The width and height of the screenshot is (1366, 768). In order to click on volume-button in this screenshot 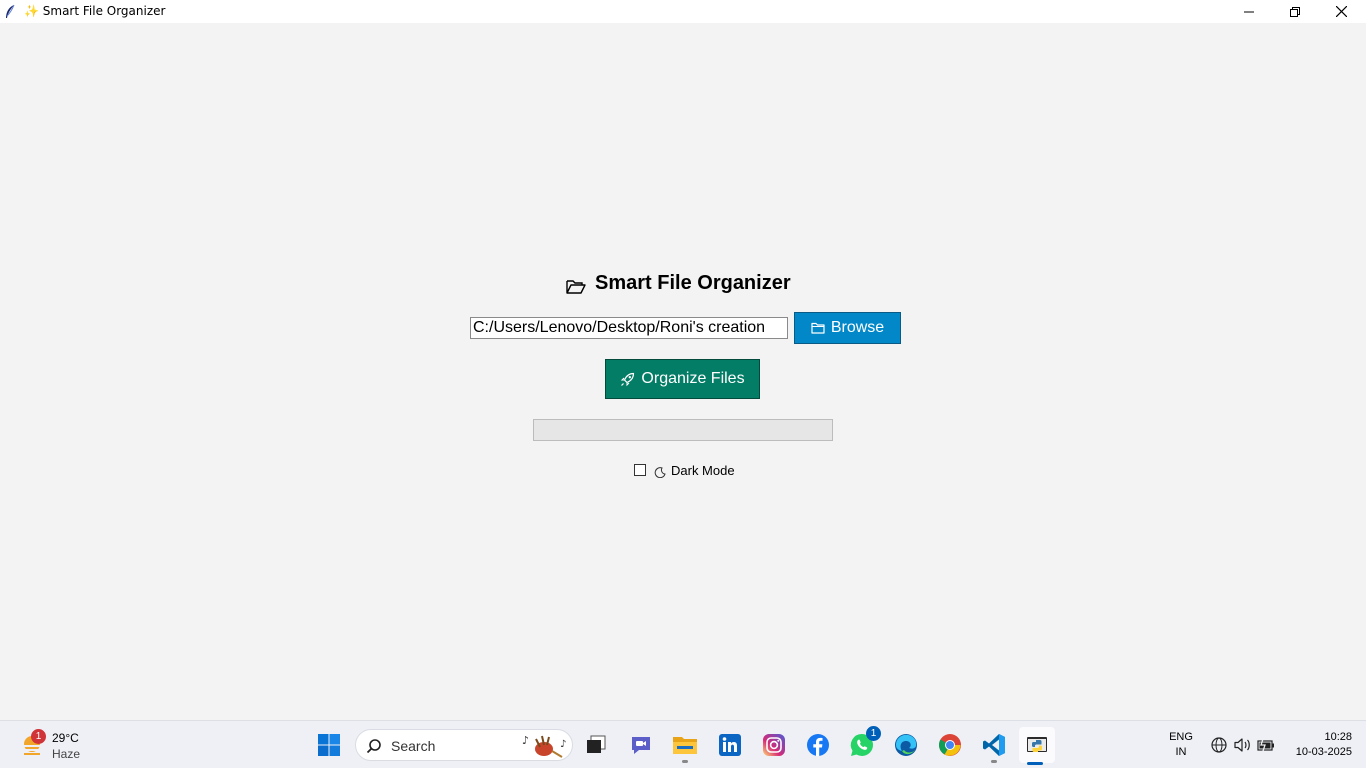, I will do `click(1243, 745)`.